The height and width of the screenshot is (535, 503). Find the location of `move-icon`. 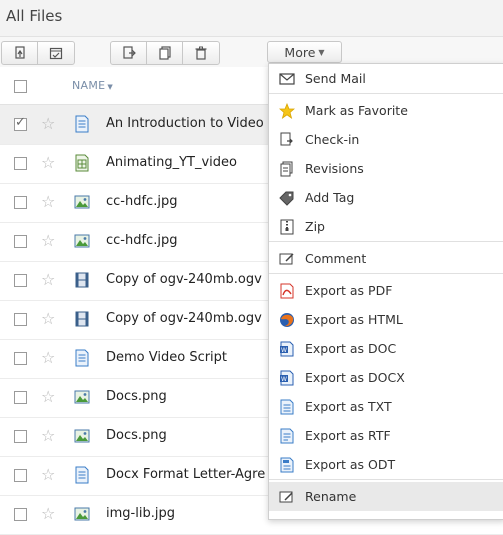

move-icon is located at coordinates (129, 52).